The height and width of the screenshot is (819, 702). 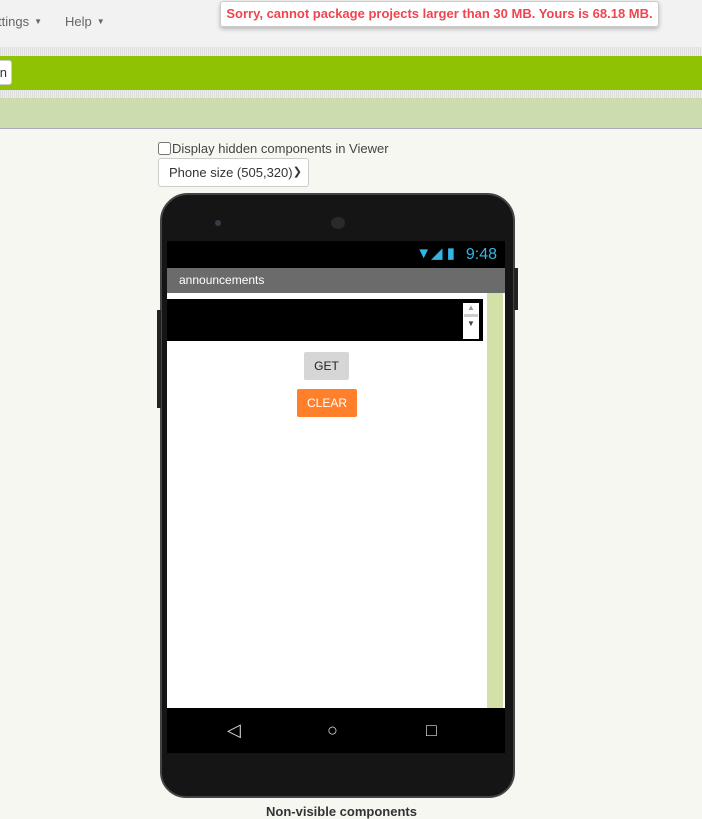 I want to click on back-icon: ◁, so click(x=234, y=730).